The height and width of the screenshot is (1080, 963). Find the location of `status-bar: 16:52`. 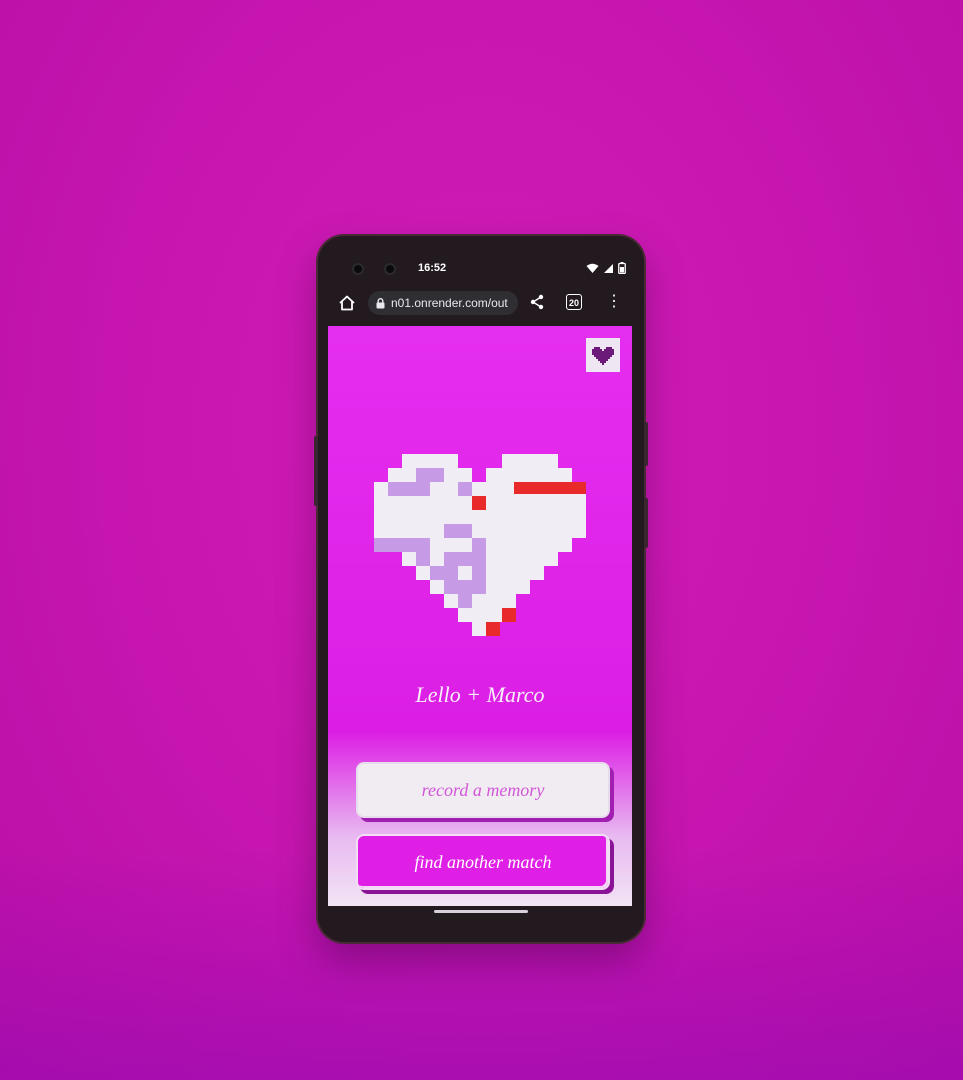

status-bar: 16:52 is located at coordinates (481, 270).